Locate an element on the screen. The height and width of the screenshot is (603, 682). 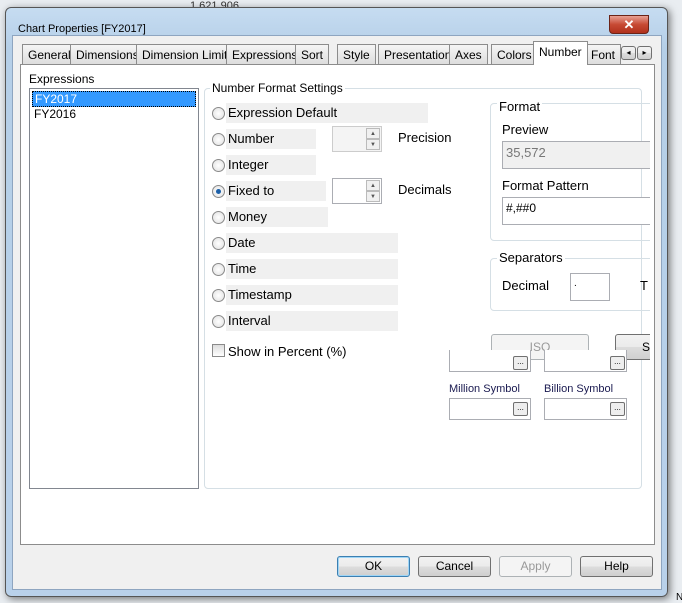
number-format-group-label: Number Format Settings is located at coordinates (277, 88).